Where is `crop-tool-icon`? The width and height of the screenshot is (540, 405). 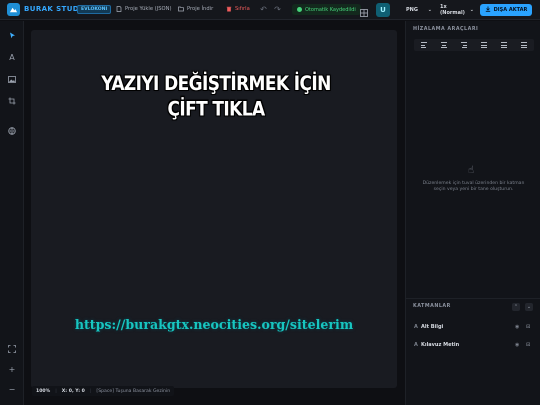
crop-tool-icon is located at coordinates (12, 101).